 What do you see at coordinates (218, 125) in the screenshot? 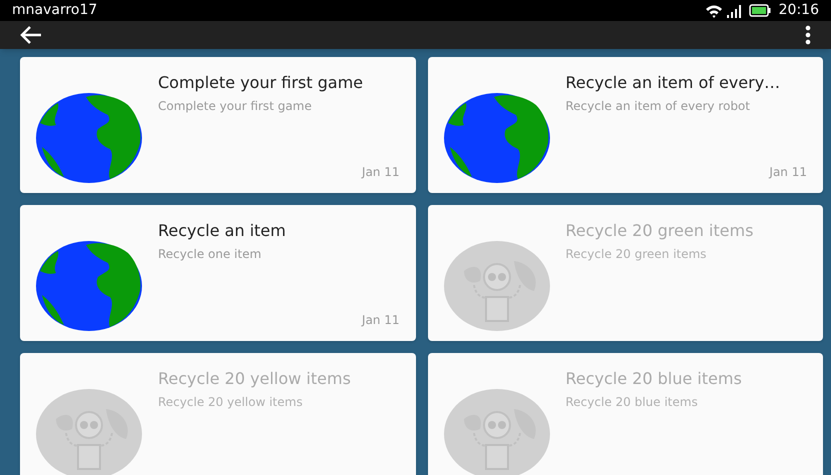
I see `achievement-card: Complete your first game Complete your first game Jan 11` at bounding box center [218, 125].